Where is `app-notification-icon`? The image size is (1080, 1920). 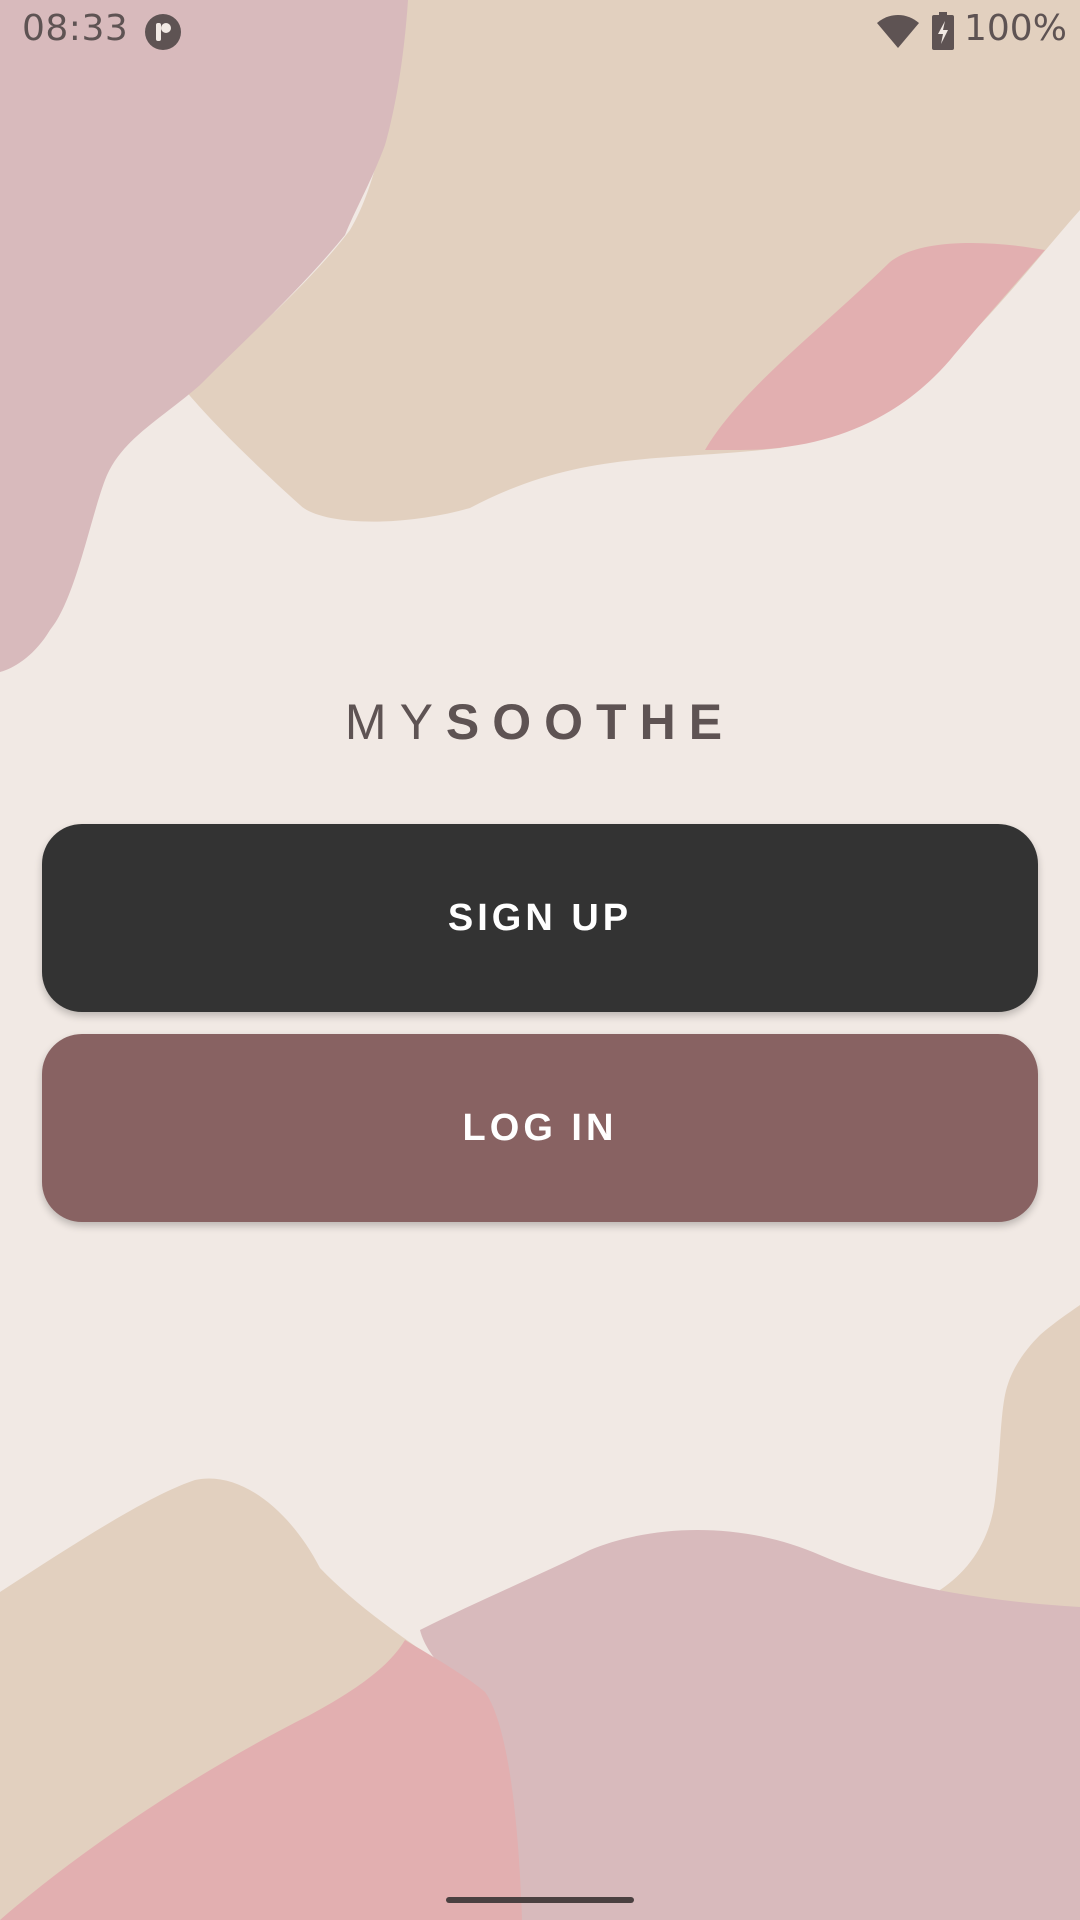 app-notification-icon is located at coordinates (163, 32).